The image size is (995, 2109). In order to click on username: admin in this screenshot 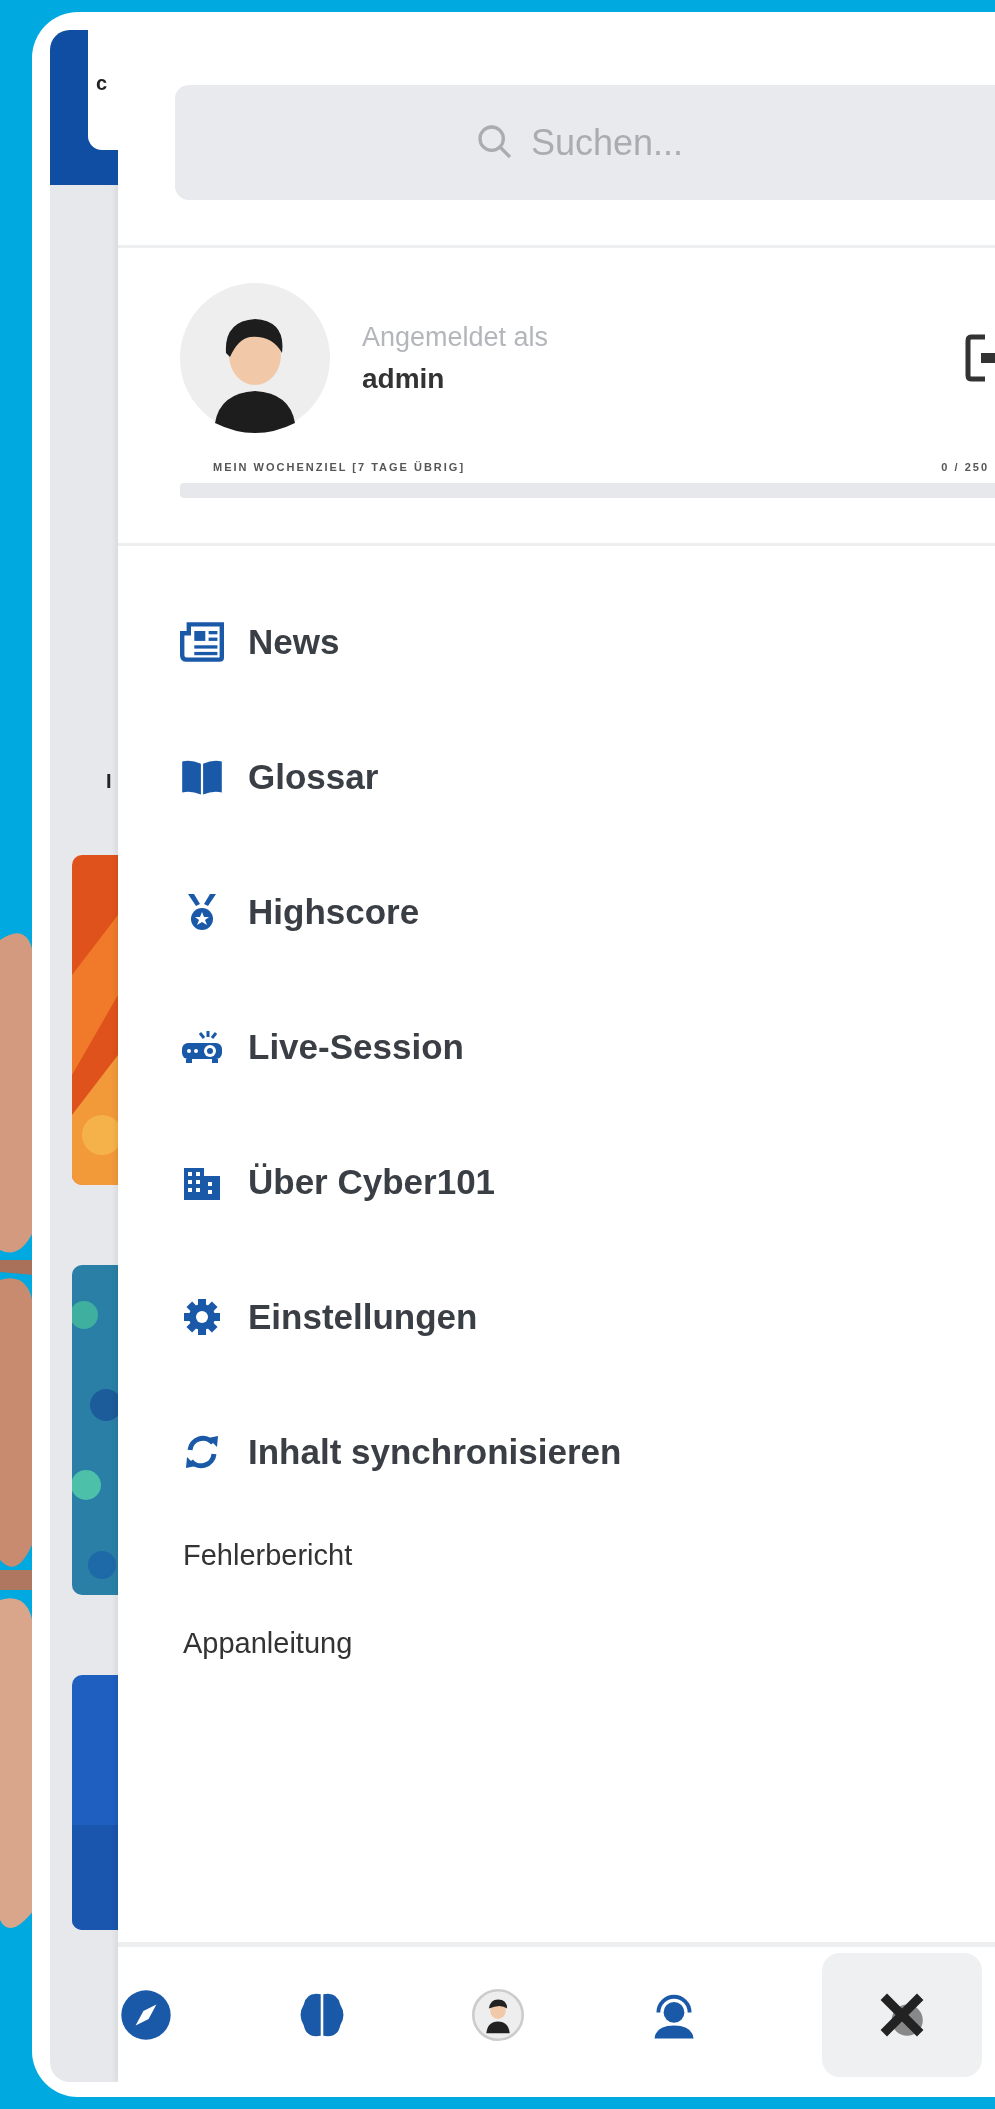, I will do `click(404, 378)`.